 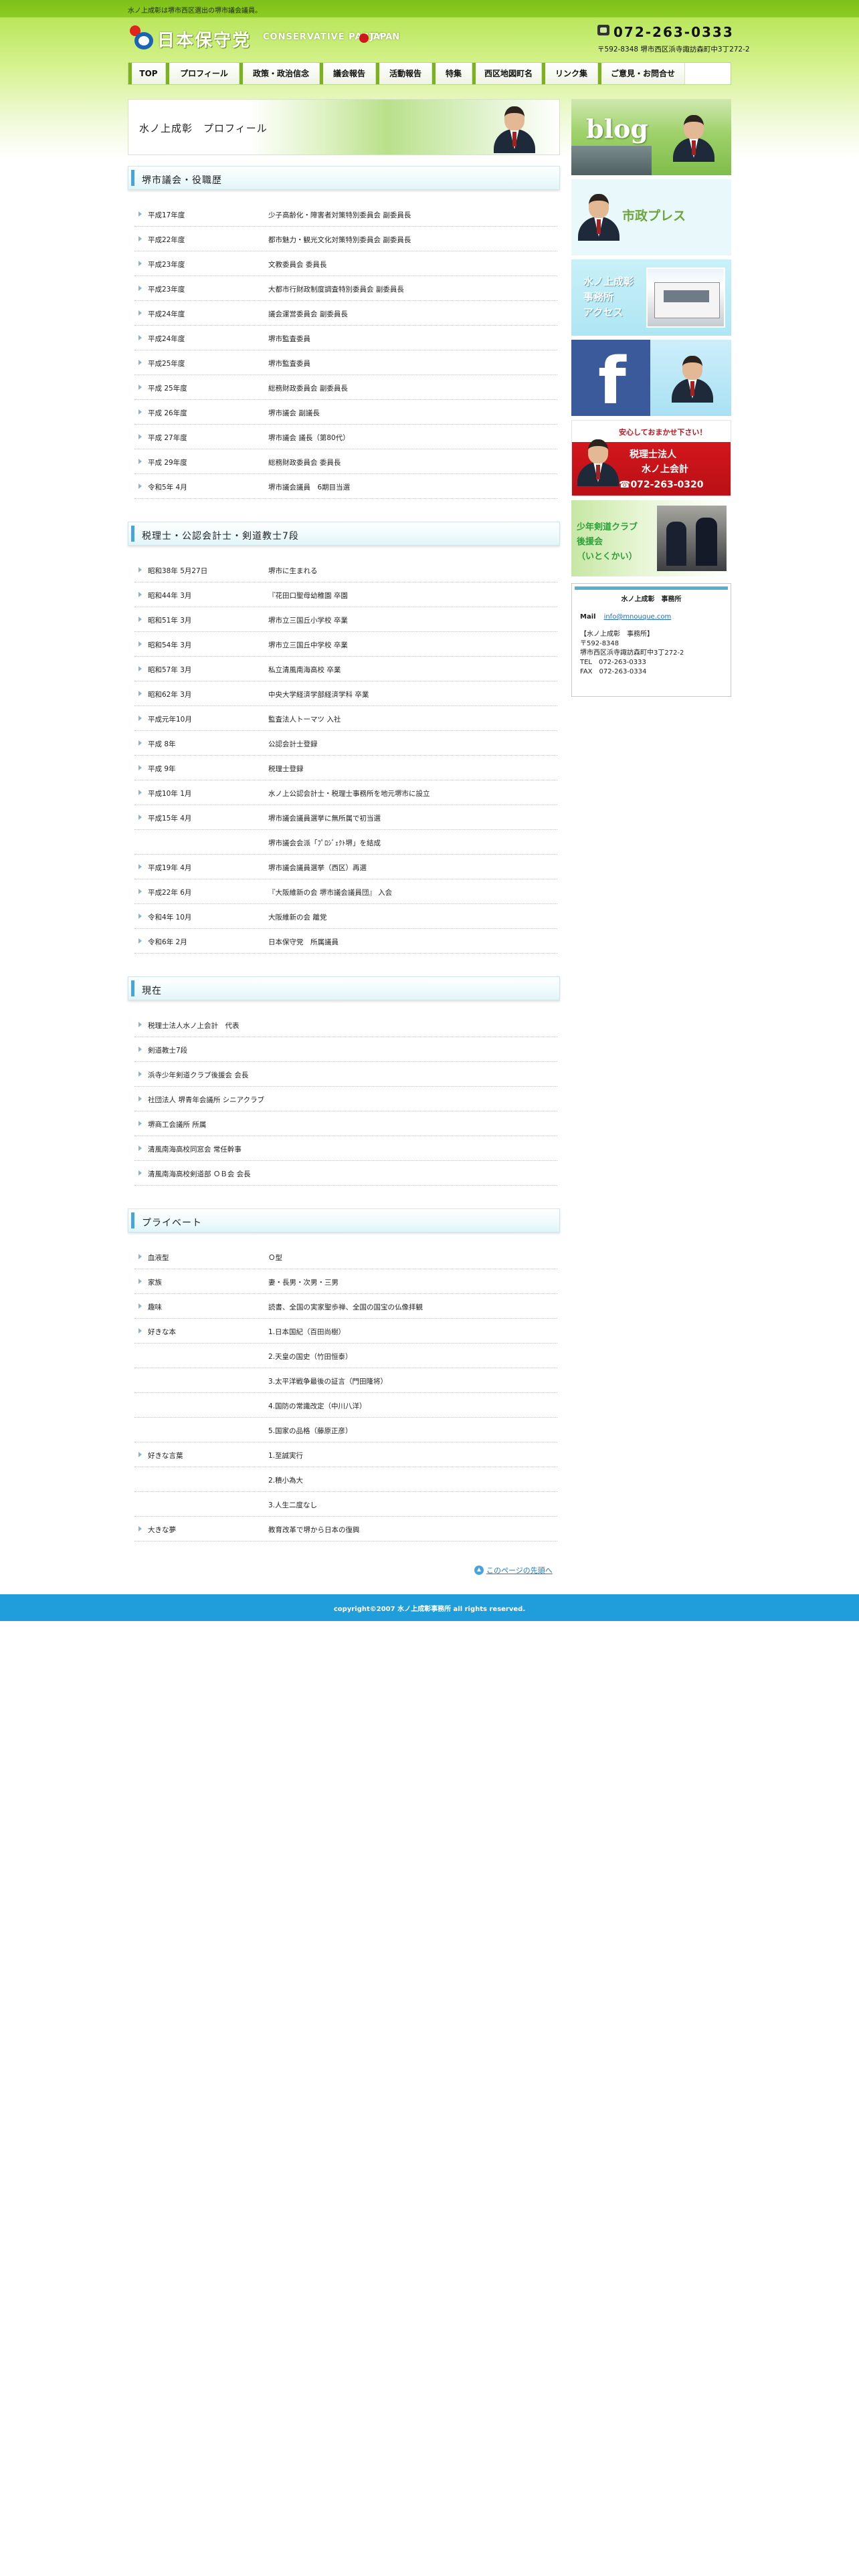 I want to click on office-line: 堺市西区浜寺諏訪森町中3丁272-2, so click(x=632, y=653).